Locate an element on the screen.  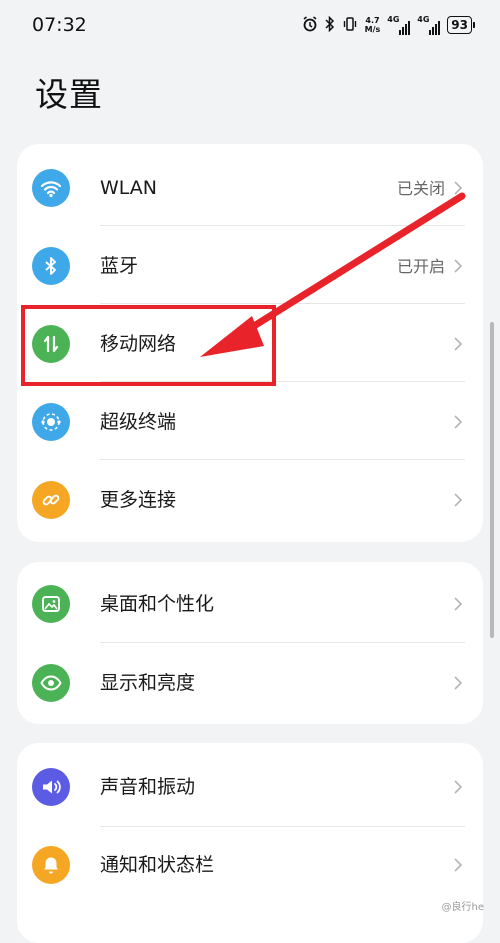
super-device-icon is located at coordinates (51, 422).